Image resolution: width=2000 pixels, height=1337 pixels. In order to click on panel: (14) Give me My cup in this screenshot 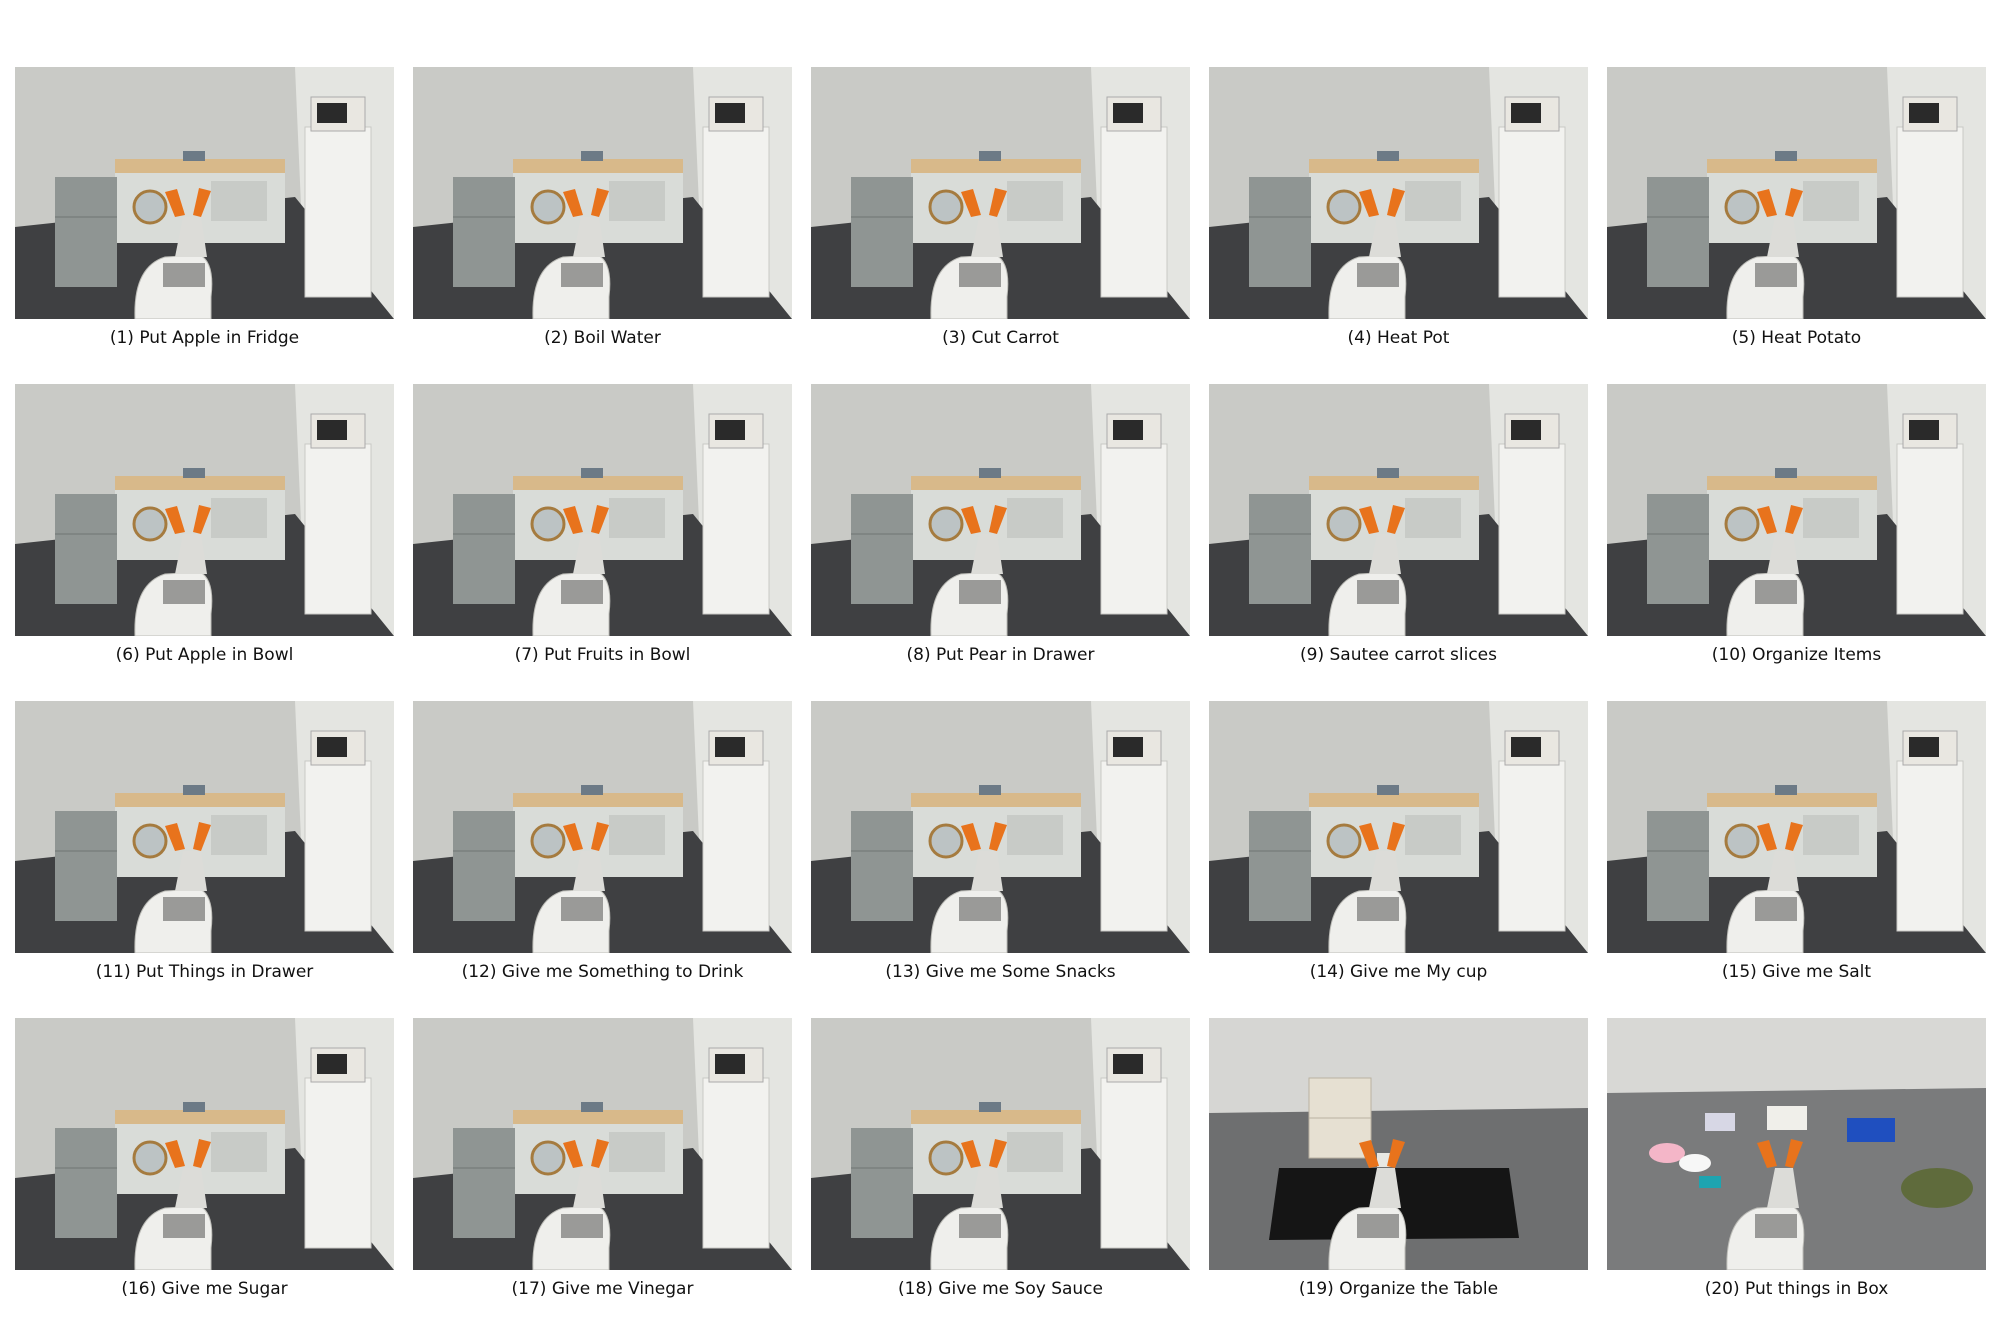, I will do `click(1398, 850)`.